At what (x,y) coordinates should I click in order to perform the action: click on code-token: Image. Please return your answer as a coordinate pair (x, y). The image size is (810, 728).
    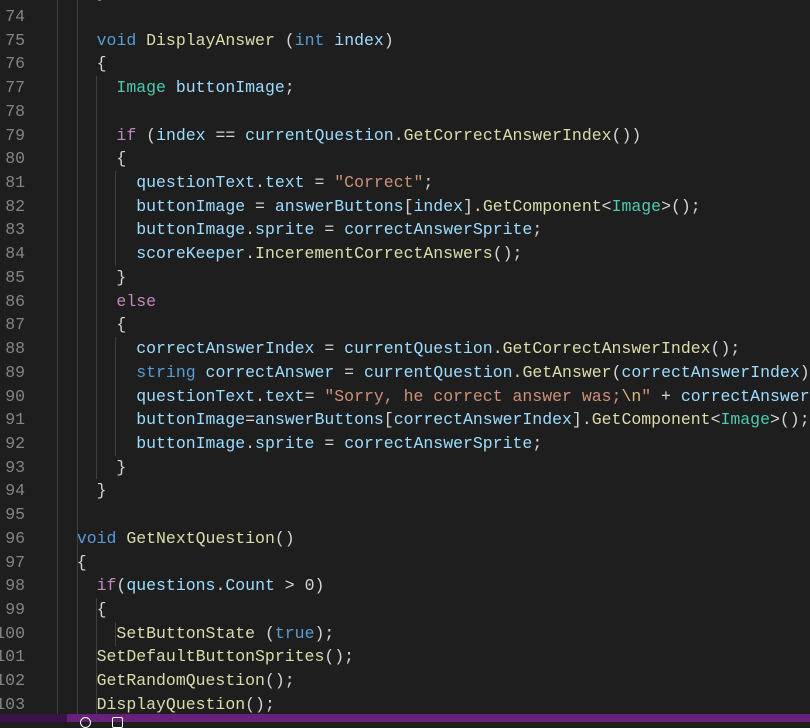
    Looking at the image, I should click on (637, 206).